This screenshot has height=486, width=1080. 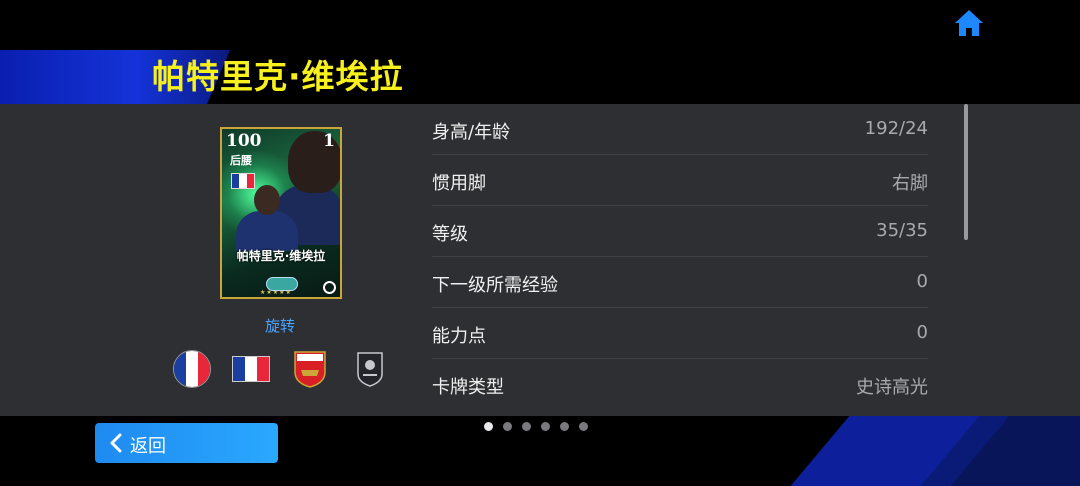 What do you see at coordinates (370, 369) in the screenshot?
I see `english-league-icon` at bounding box center [370, 369].